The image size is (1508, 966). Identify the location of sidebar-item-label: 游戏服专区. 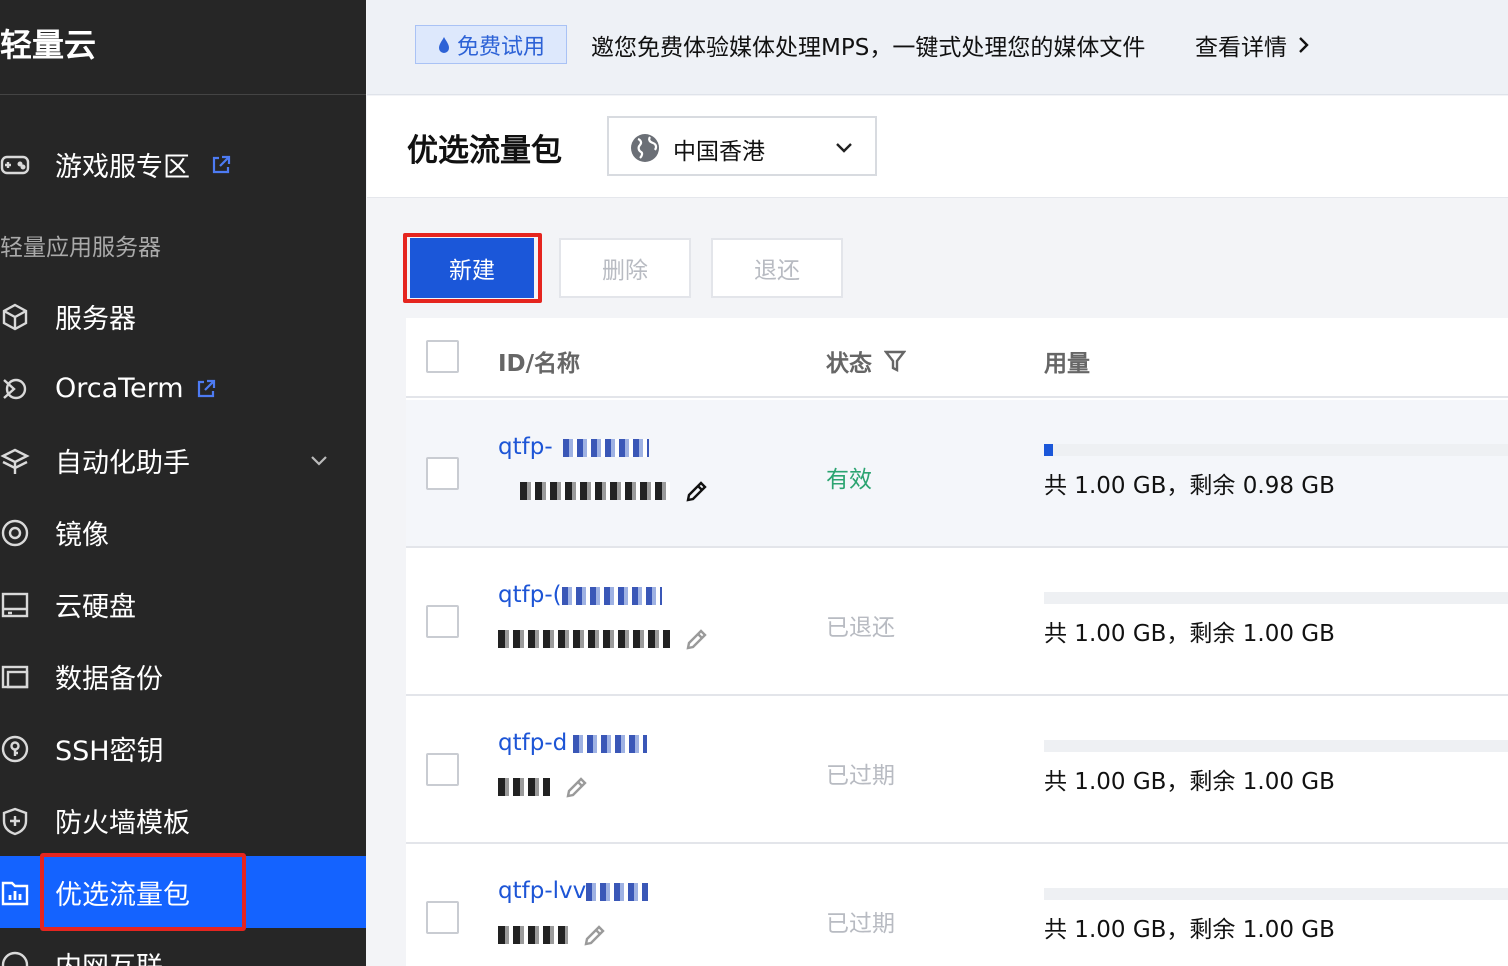
(122, 167).